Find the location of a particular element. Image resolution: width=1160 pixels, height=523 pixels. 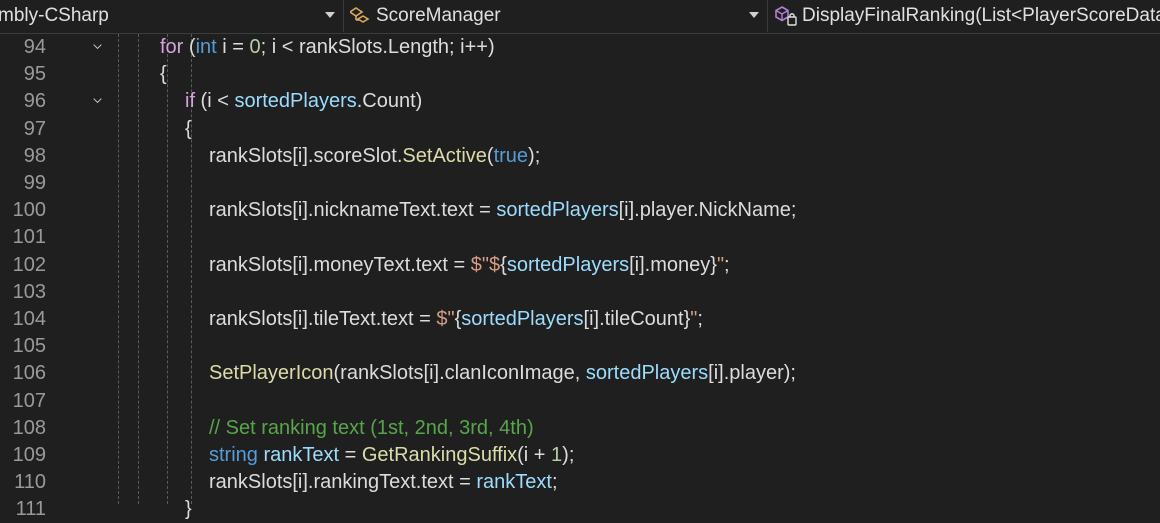

line-number: 104 is located at coordinates (29, 319).